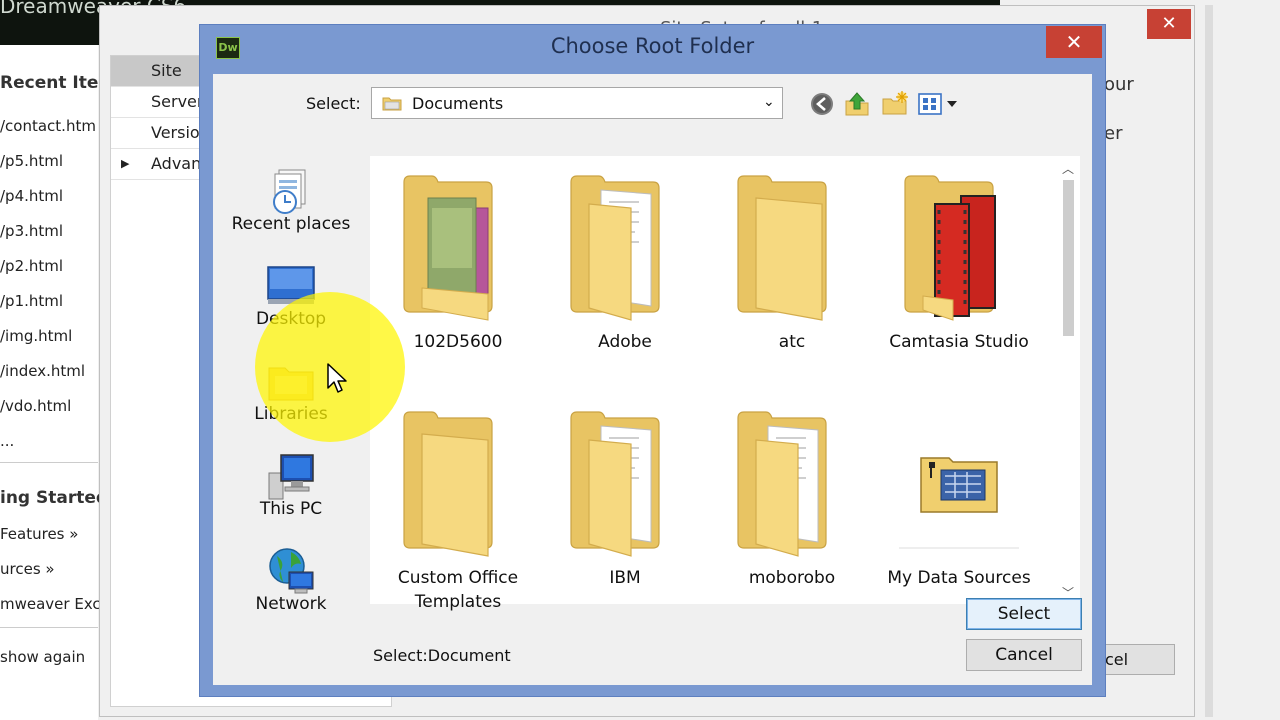 This screenshot has height=720, width=1280. Describe the element at coordinates (125, 164) in the screenshot. I see `expand-arrow-icon: ▶` at that location.